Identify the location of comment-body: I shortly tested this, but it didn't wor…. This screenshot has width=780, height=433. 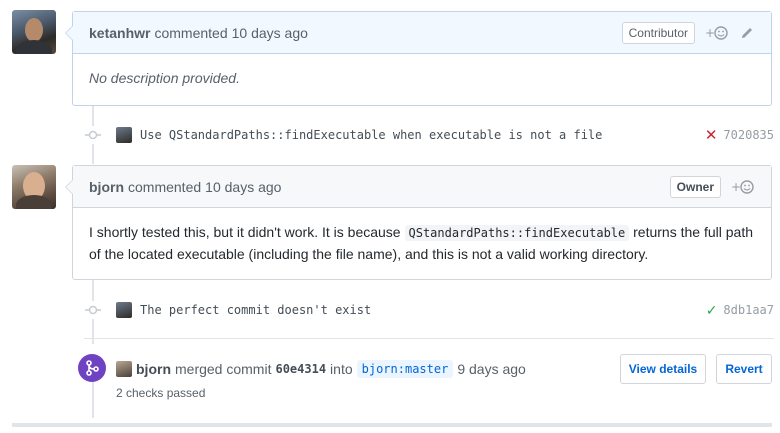
(422, 242).